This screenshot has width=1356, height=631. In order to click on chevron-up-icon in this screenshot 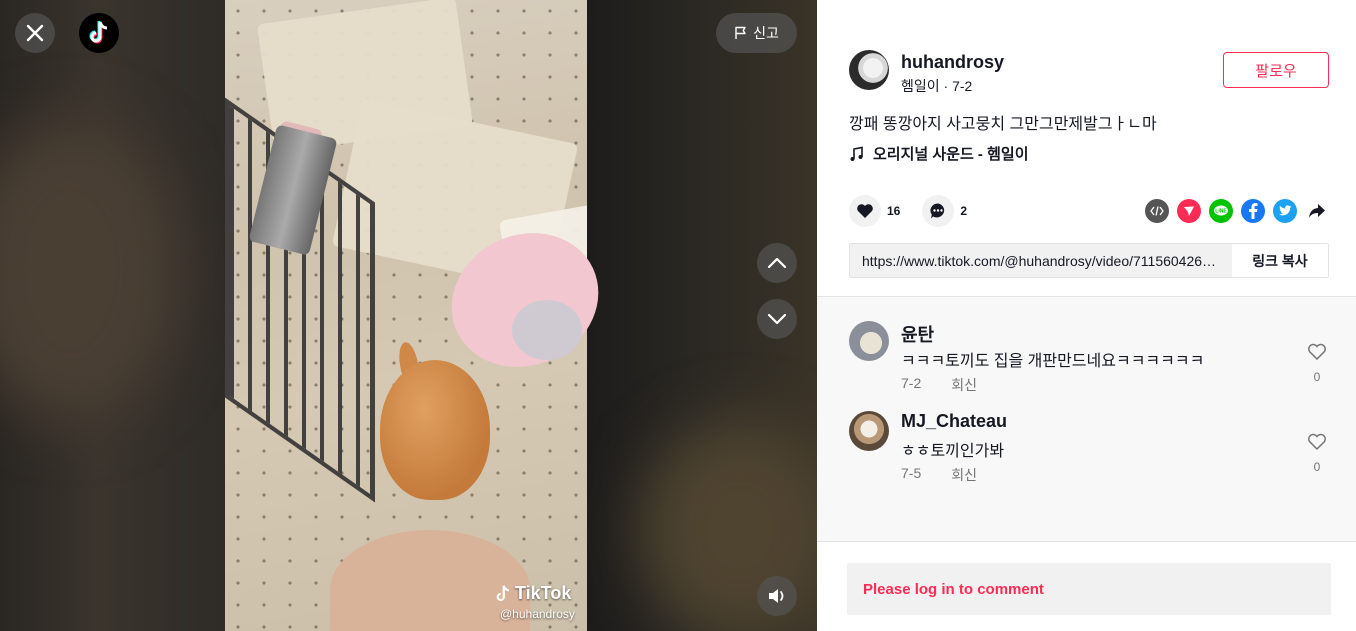, I will do `click(777, 263)`.